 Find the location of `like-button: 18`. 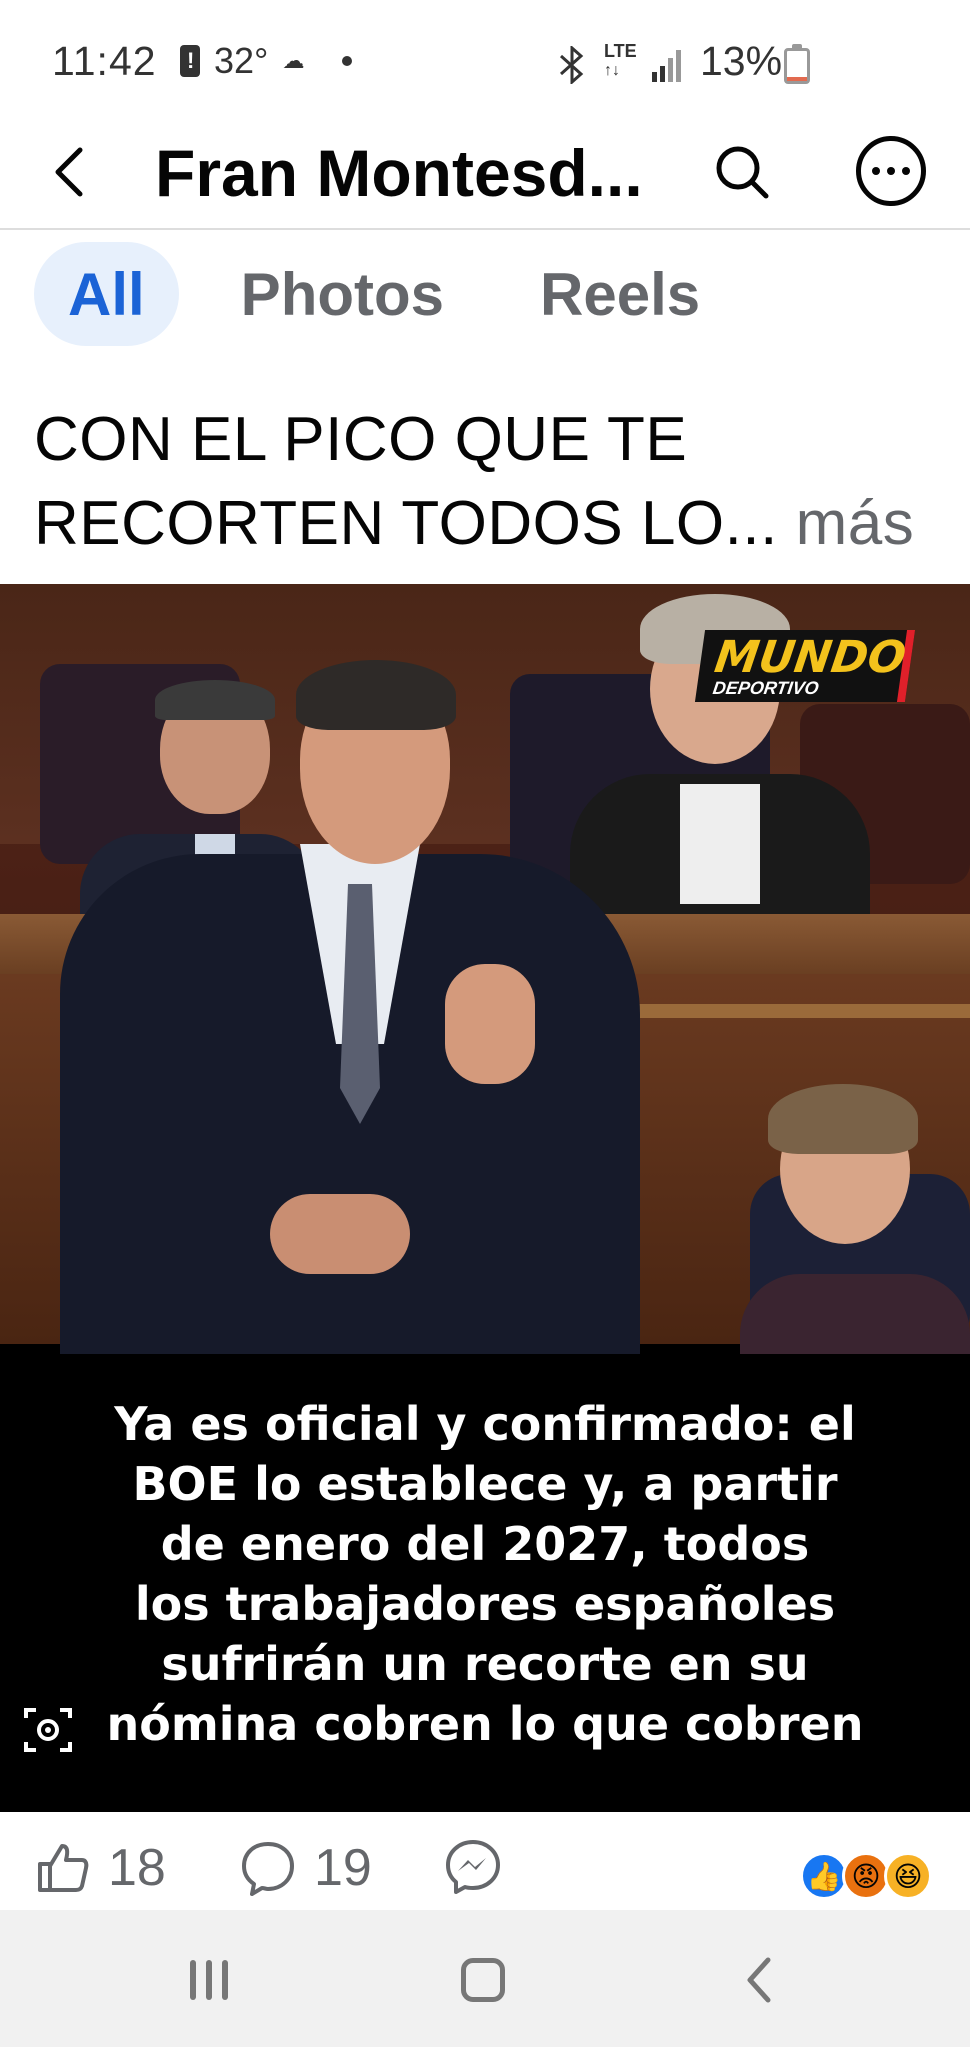

like-button: 18 is located at coordinates (100, 1868).